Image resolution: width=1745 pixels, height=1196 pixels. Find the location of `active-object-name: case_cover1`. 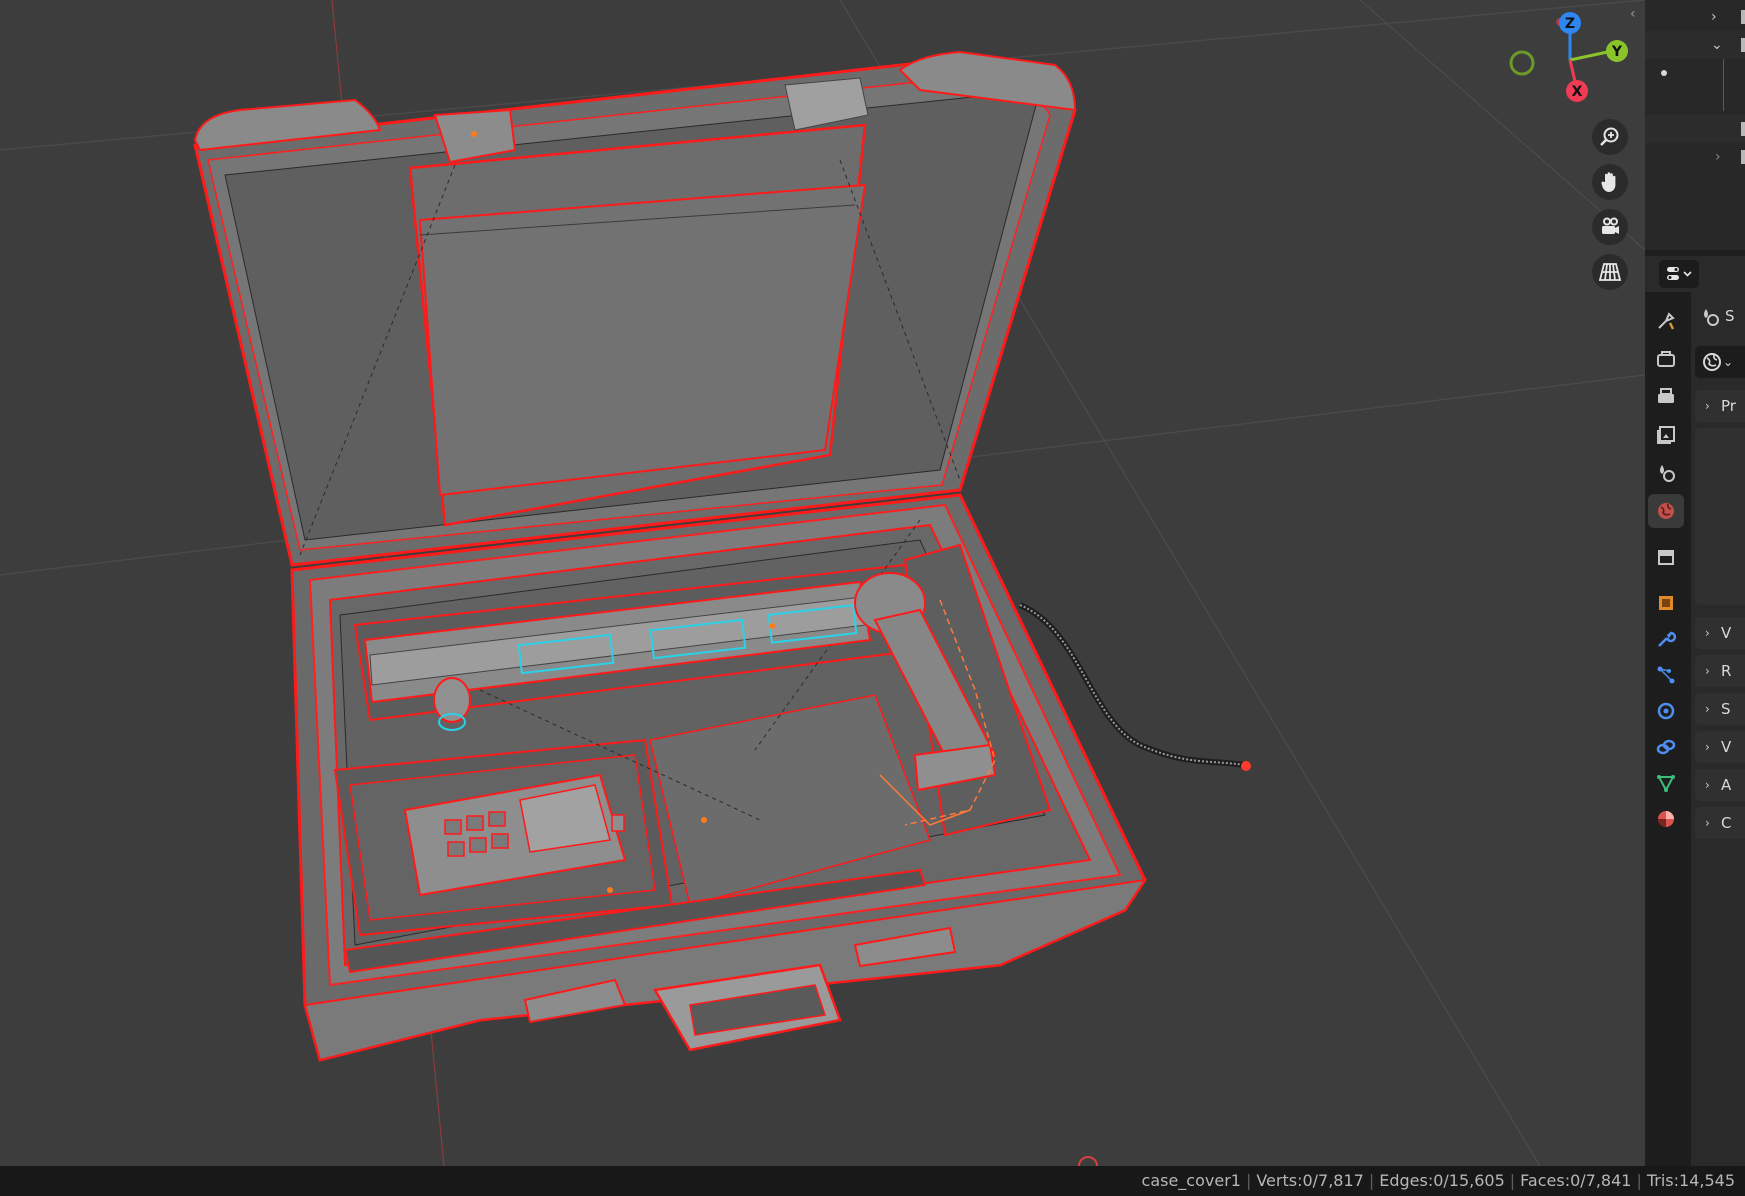

active-object-name: case_cover1 is located at coordinates (1191, 1180).